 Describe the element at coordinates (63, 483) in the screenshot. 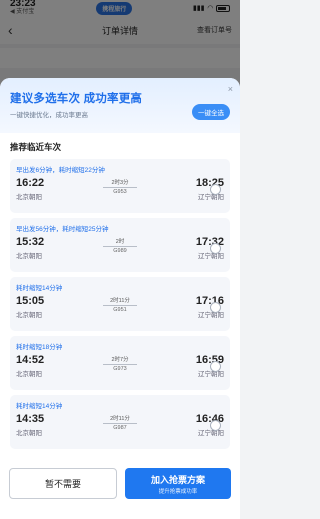

I see `decline-button: 暂不需要` at that location.